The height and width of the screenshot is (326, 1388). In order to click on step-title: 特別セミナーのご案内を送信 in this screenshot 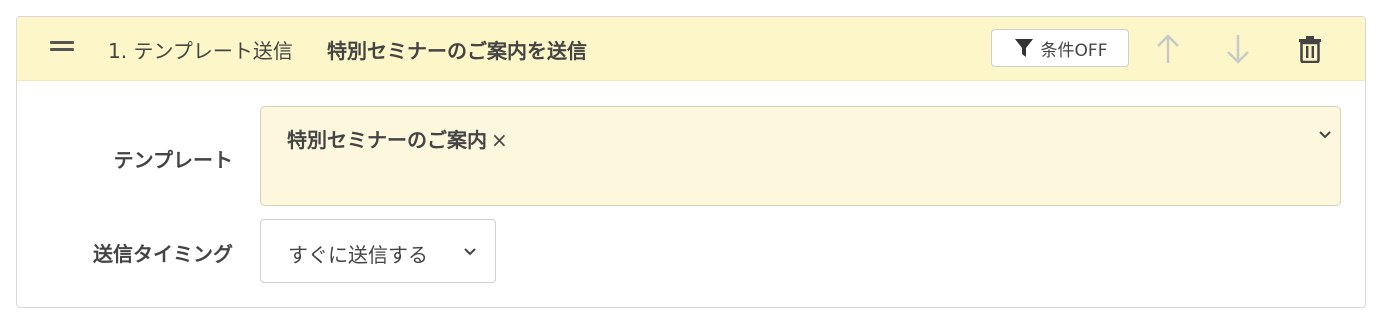, I will do `click(457, 51)`.